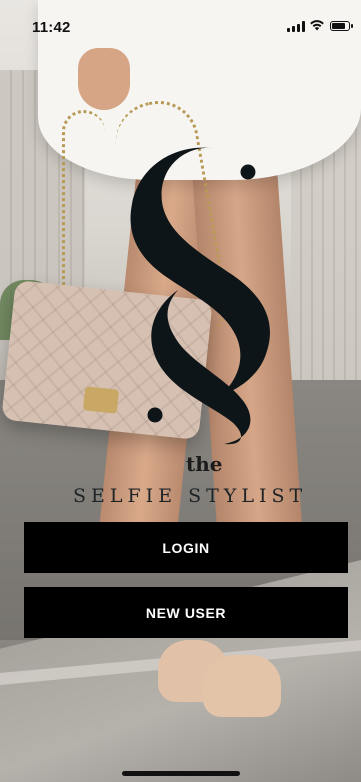 The image size is (361, 782). Describe the element at coordinates (242, 686) in the screenshot. I see `sandal-right` at that location.